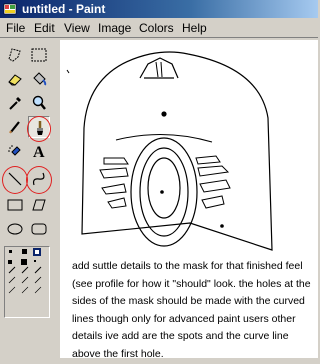 The width and height of the screenshot is (320, 364). I want to click on title-bar: untitled - Paint, so click(159, 9).